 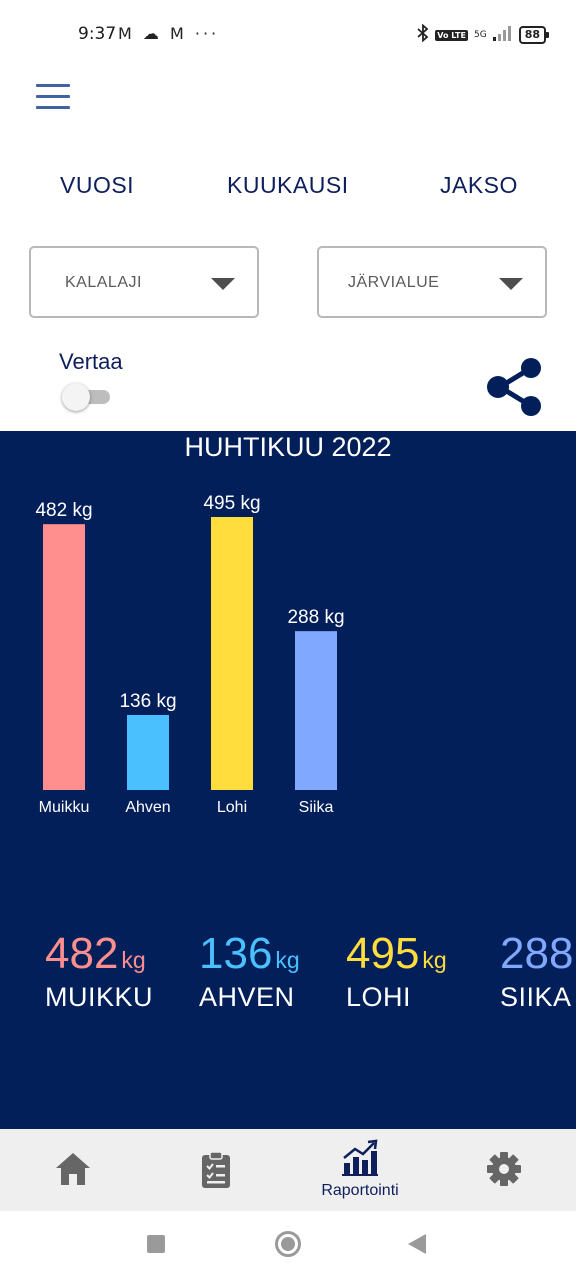 I want to click on bar-lohi, so click(x=232, y=653).